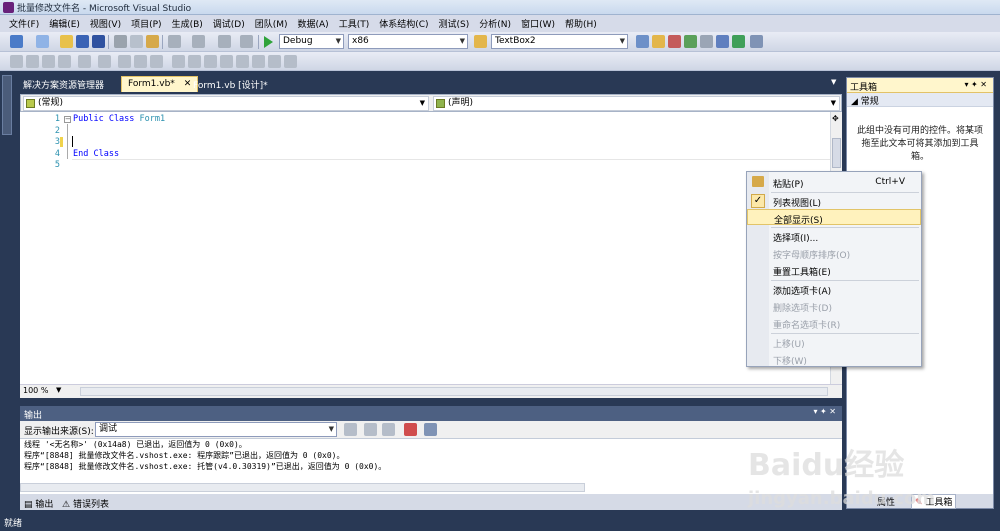  What do you see at coordinates (690, 41) in the screenshot?
I see `toolbox-icon` at bounding box center [690, 41].